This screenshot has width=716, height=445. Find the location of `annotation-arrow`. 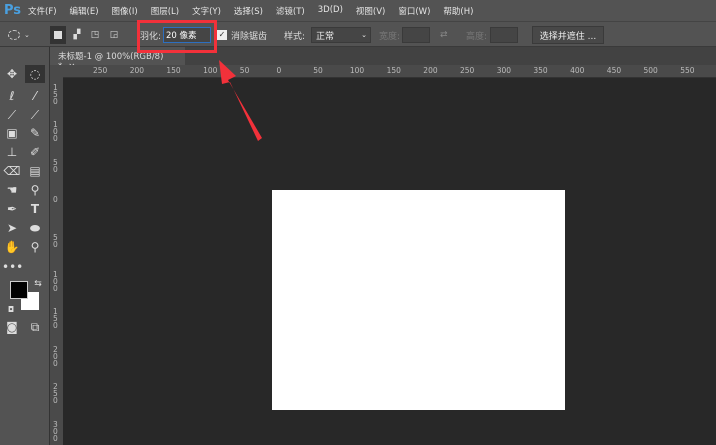

annotation-arrow is located at coordinates (240, 100).